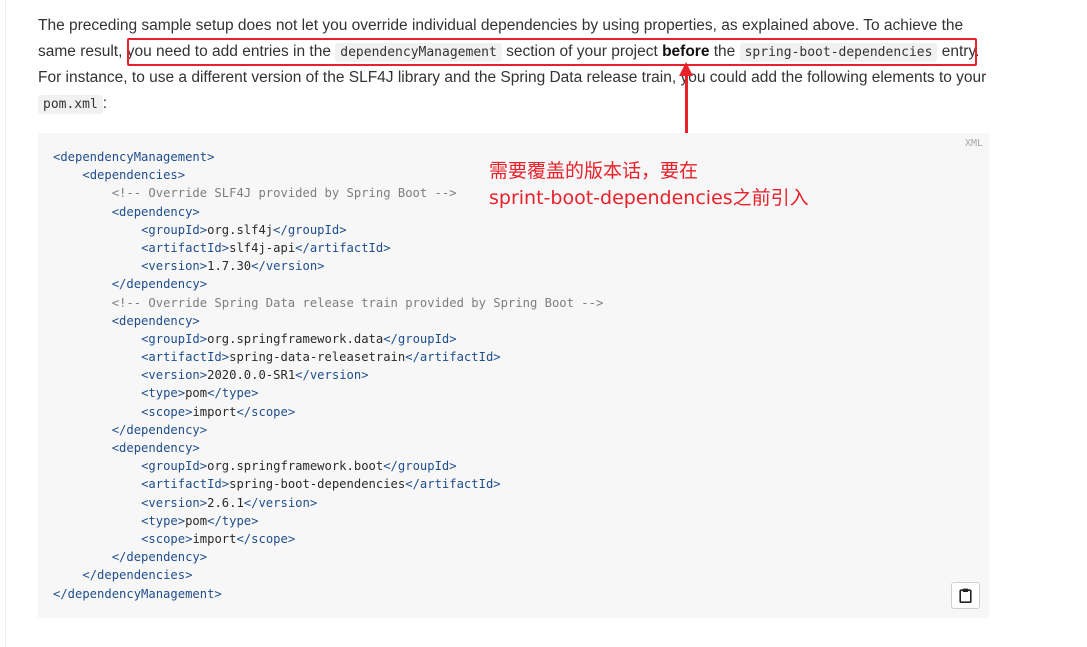 The height and width of the screenshot is (647, 1087). I want to click on page-left-rule, so click(5, 323).